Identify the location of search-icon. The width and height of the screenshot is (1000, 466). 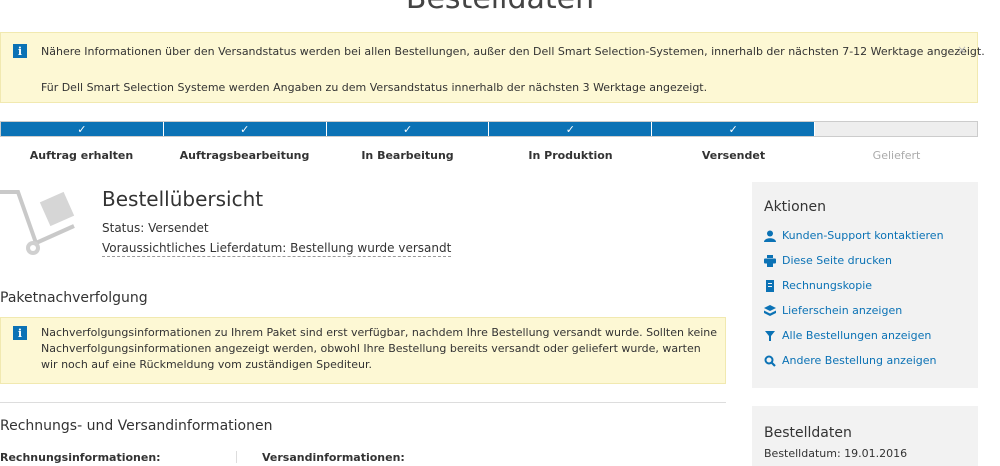
(770, 361).